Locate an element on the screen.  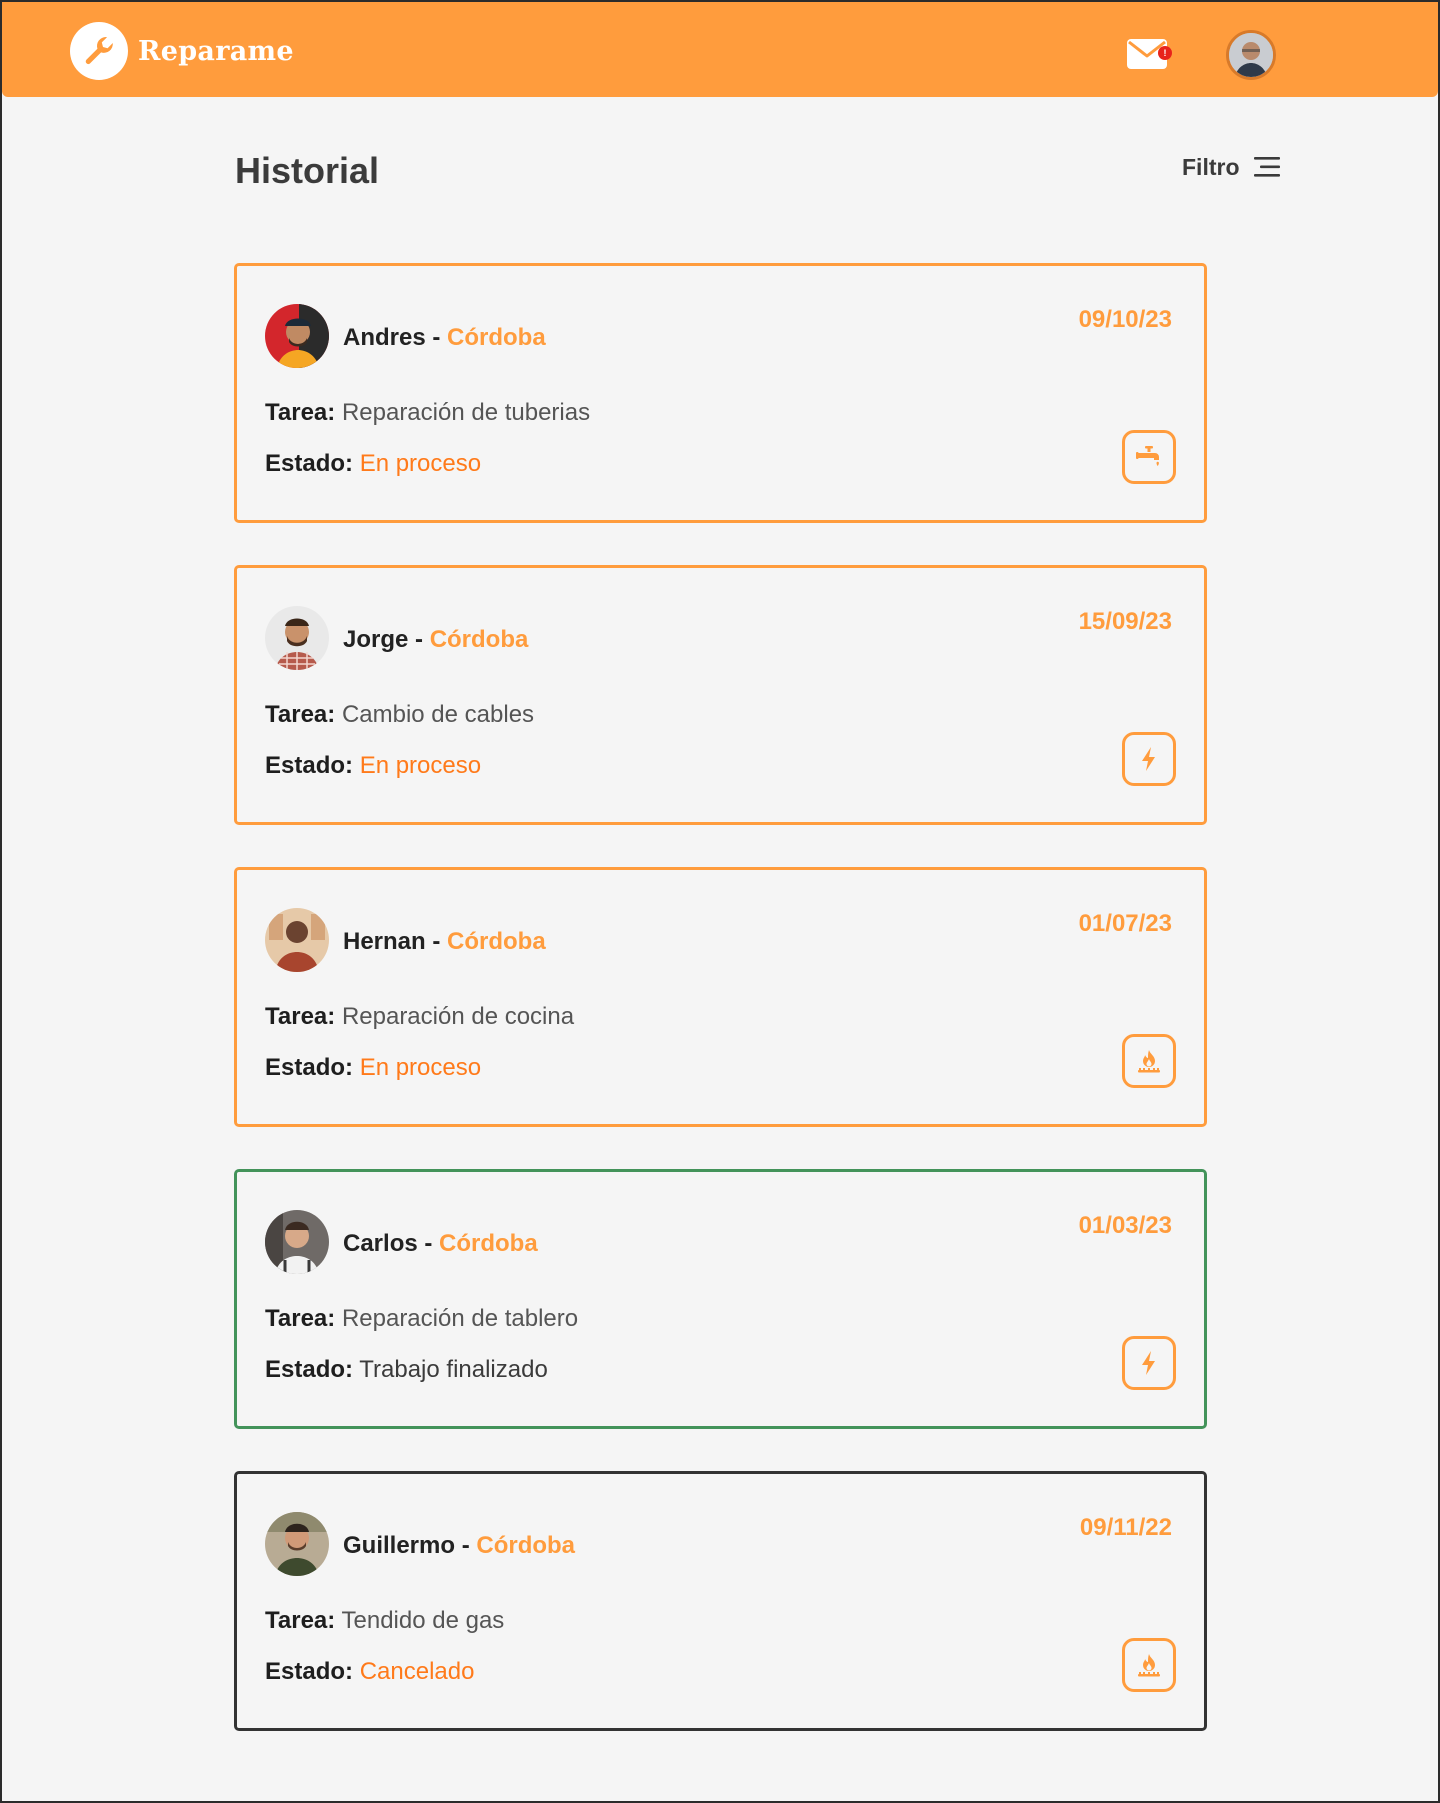
worker-name-line: Hernan - Córdoba is located at coordinates (444, 942).